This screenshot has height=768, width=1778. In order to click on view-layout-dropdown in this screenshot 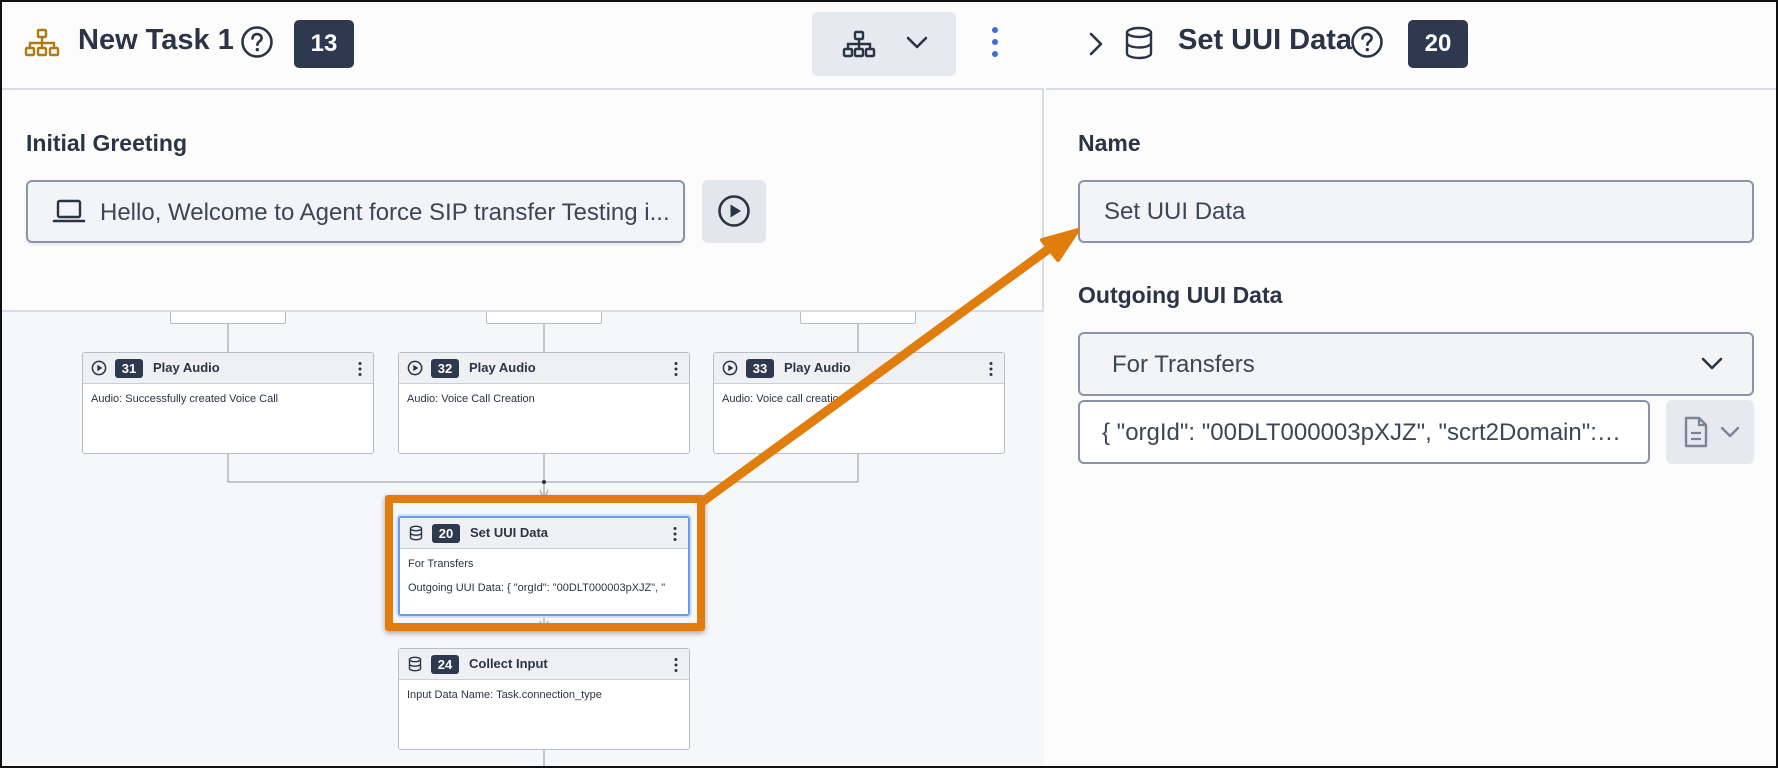, I will do `click(884, 44)`.